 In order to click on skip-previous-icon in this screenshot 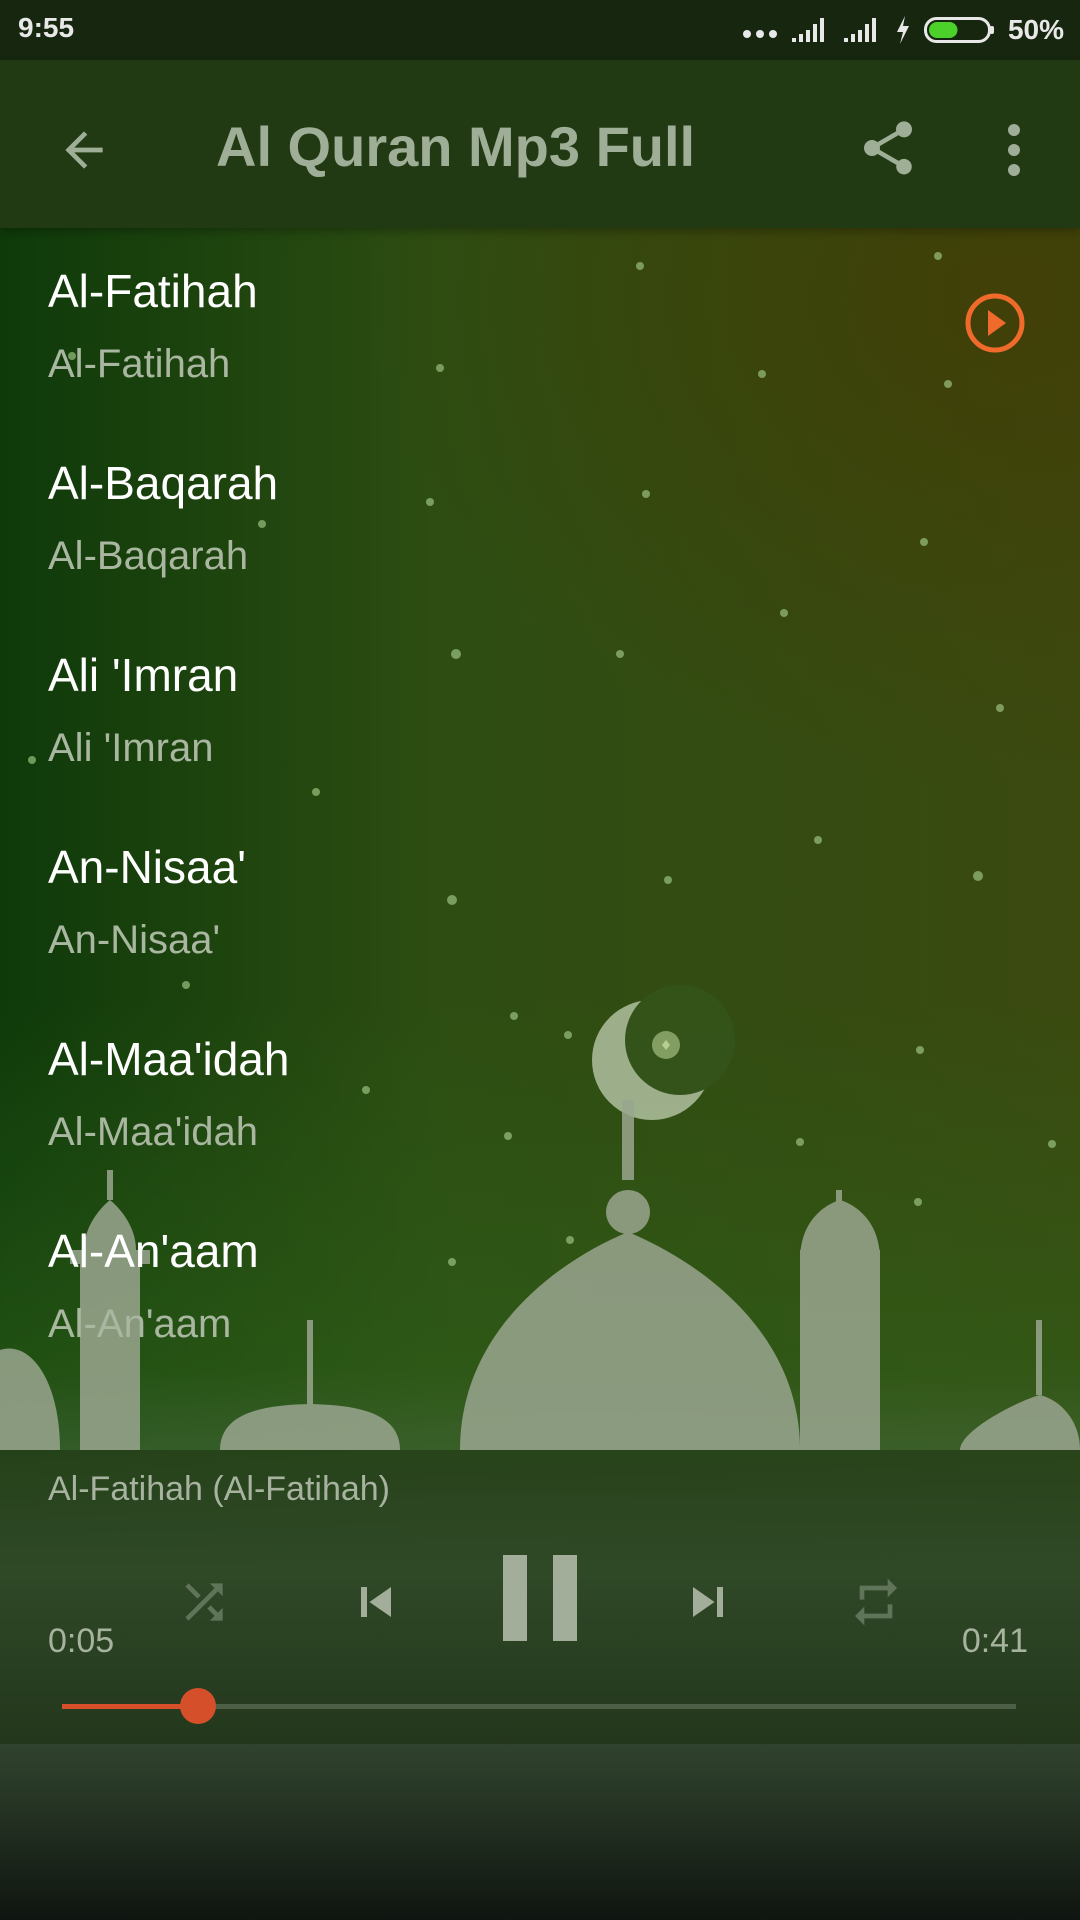, I will do `click(376, 1602)`.